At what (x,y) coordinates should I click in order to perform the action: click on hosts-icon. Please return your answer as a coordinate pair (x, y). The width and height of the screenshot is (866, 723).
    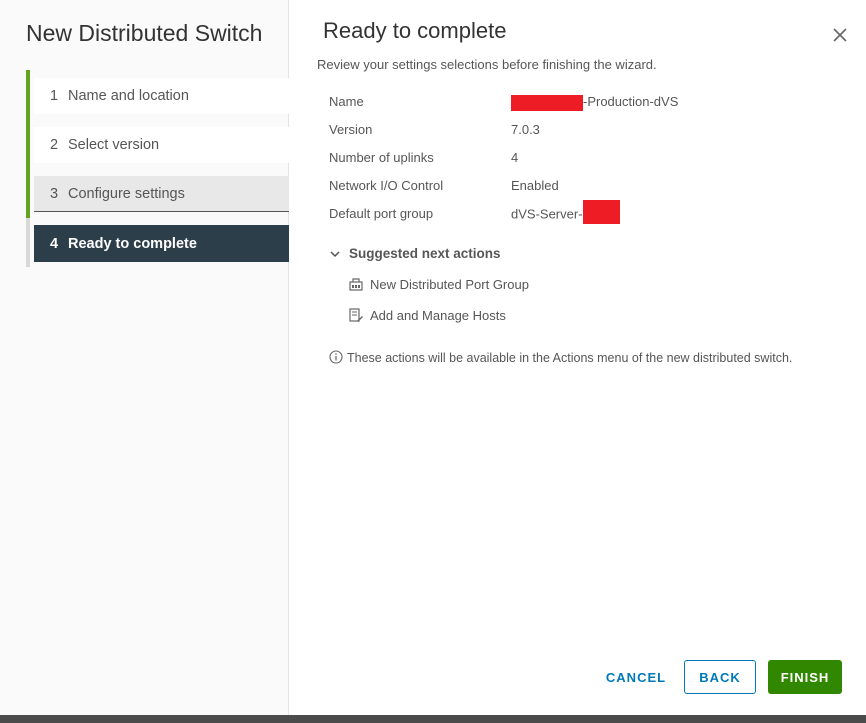
    Looking at the image, I should click on (356, 315).